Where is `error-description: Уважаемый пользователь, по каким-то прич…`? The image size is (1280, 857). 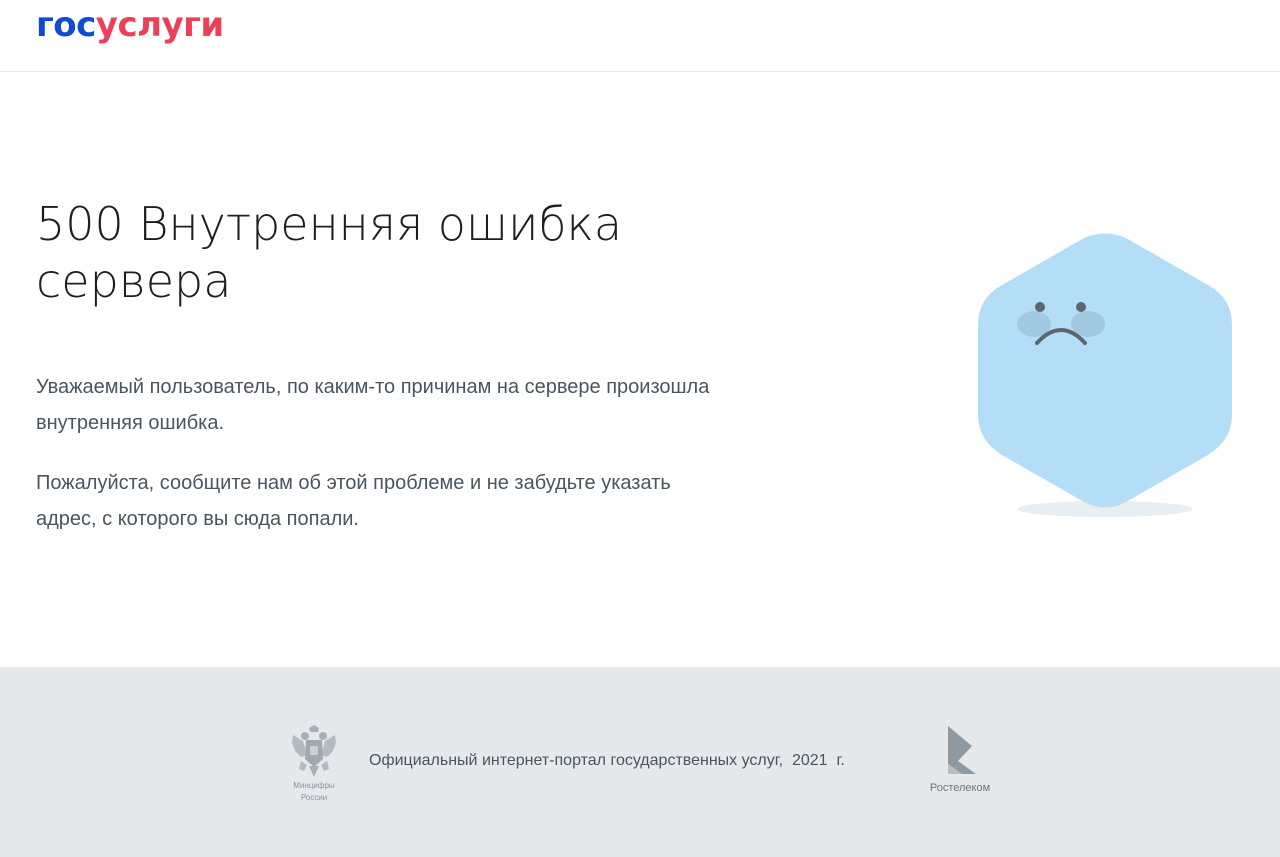 error-description: Уважаемый пользователь, по каким-то прич… is located at coordinates (373, 405).